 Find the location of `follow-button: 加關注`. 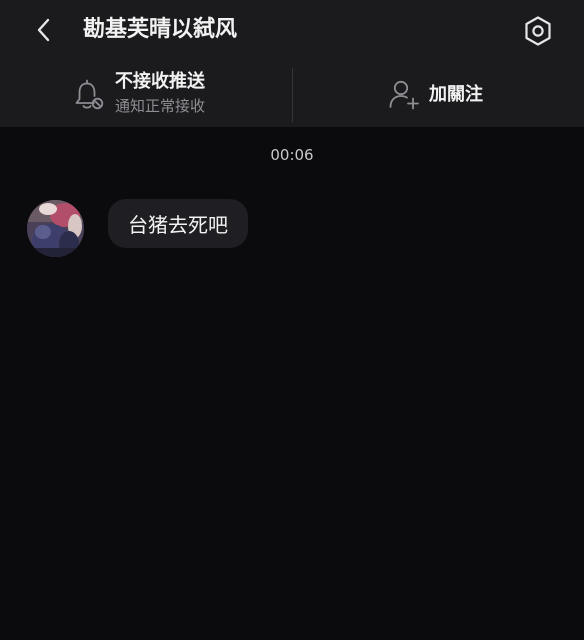

follow-button: 加關注 is located at coordinates (438, 94).